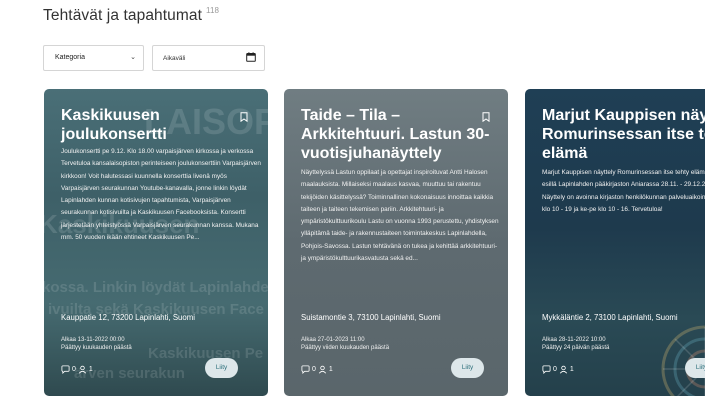  Describe the element at coordinates (206, 353) in the screenshot. I see `background-text: Kaskikuusen Pe` at that location.